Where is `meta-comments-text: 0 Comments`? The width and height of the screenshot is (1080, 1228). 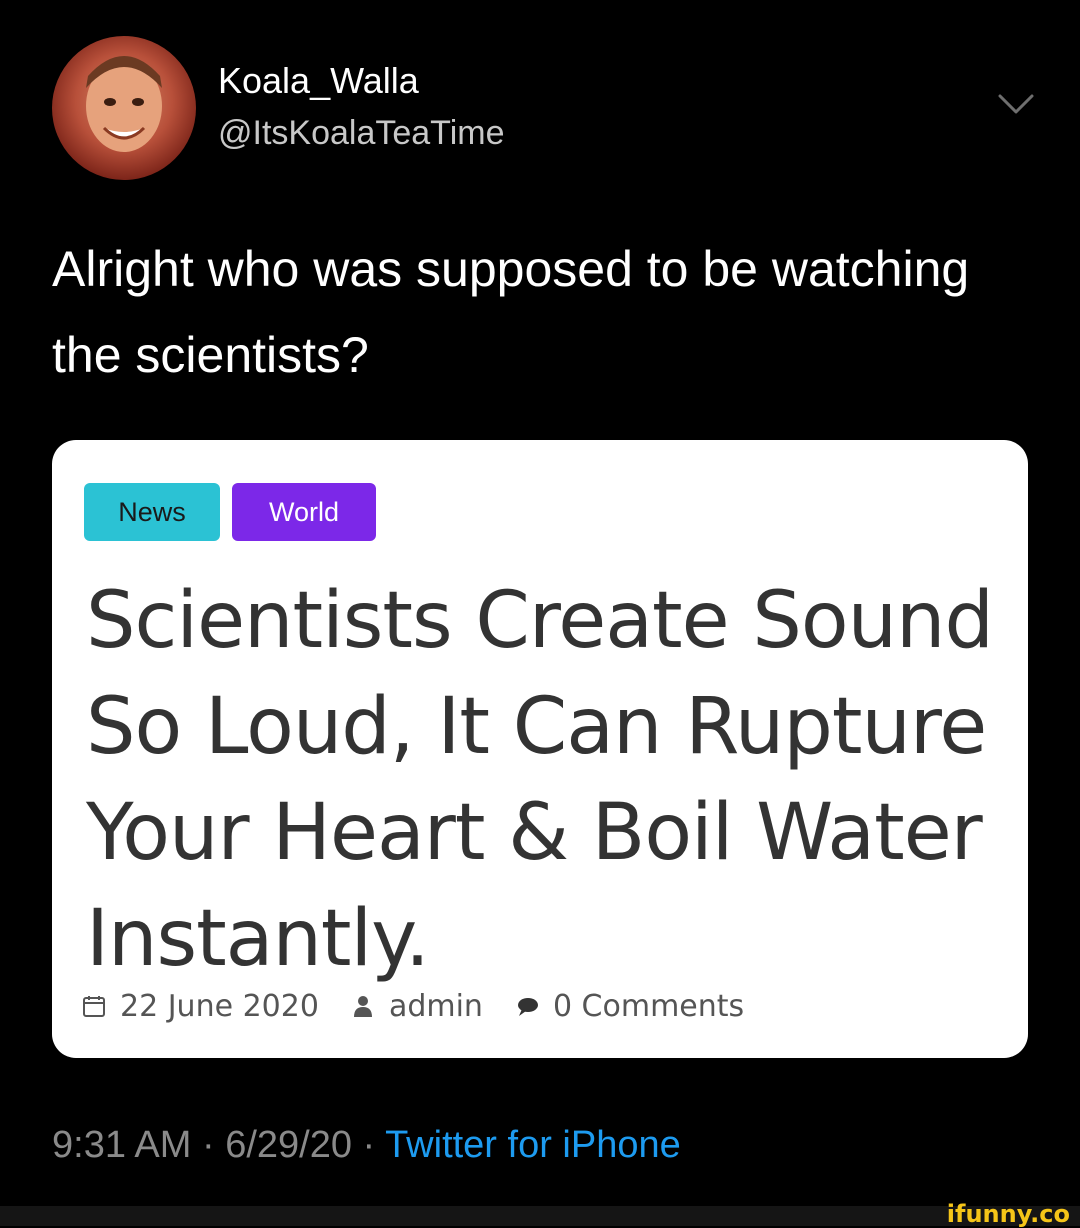
meta-comments-text: 0 Comments is located at coordinates (648, 1006).